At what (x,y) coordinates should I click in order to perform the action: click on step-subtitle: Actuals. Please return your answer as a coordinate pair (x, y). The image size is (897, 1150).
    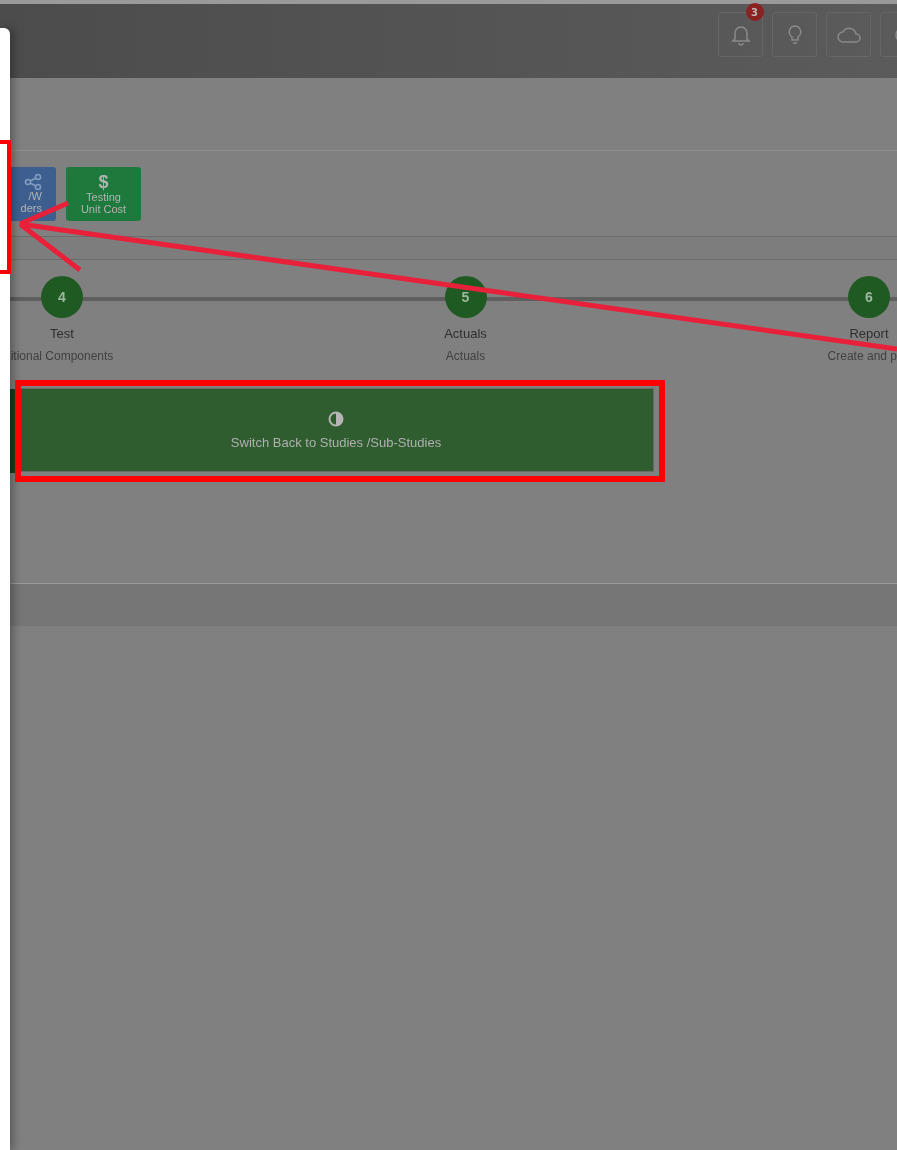
    Looking at the image, I should click on (465, 356).